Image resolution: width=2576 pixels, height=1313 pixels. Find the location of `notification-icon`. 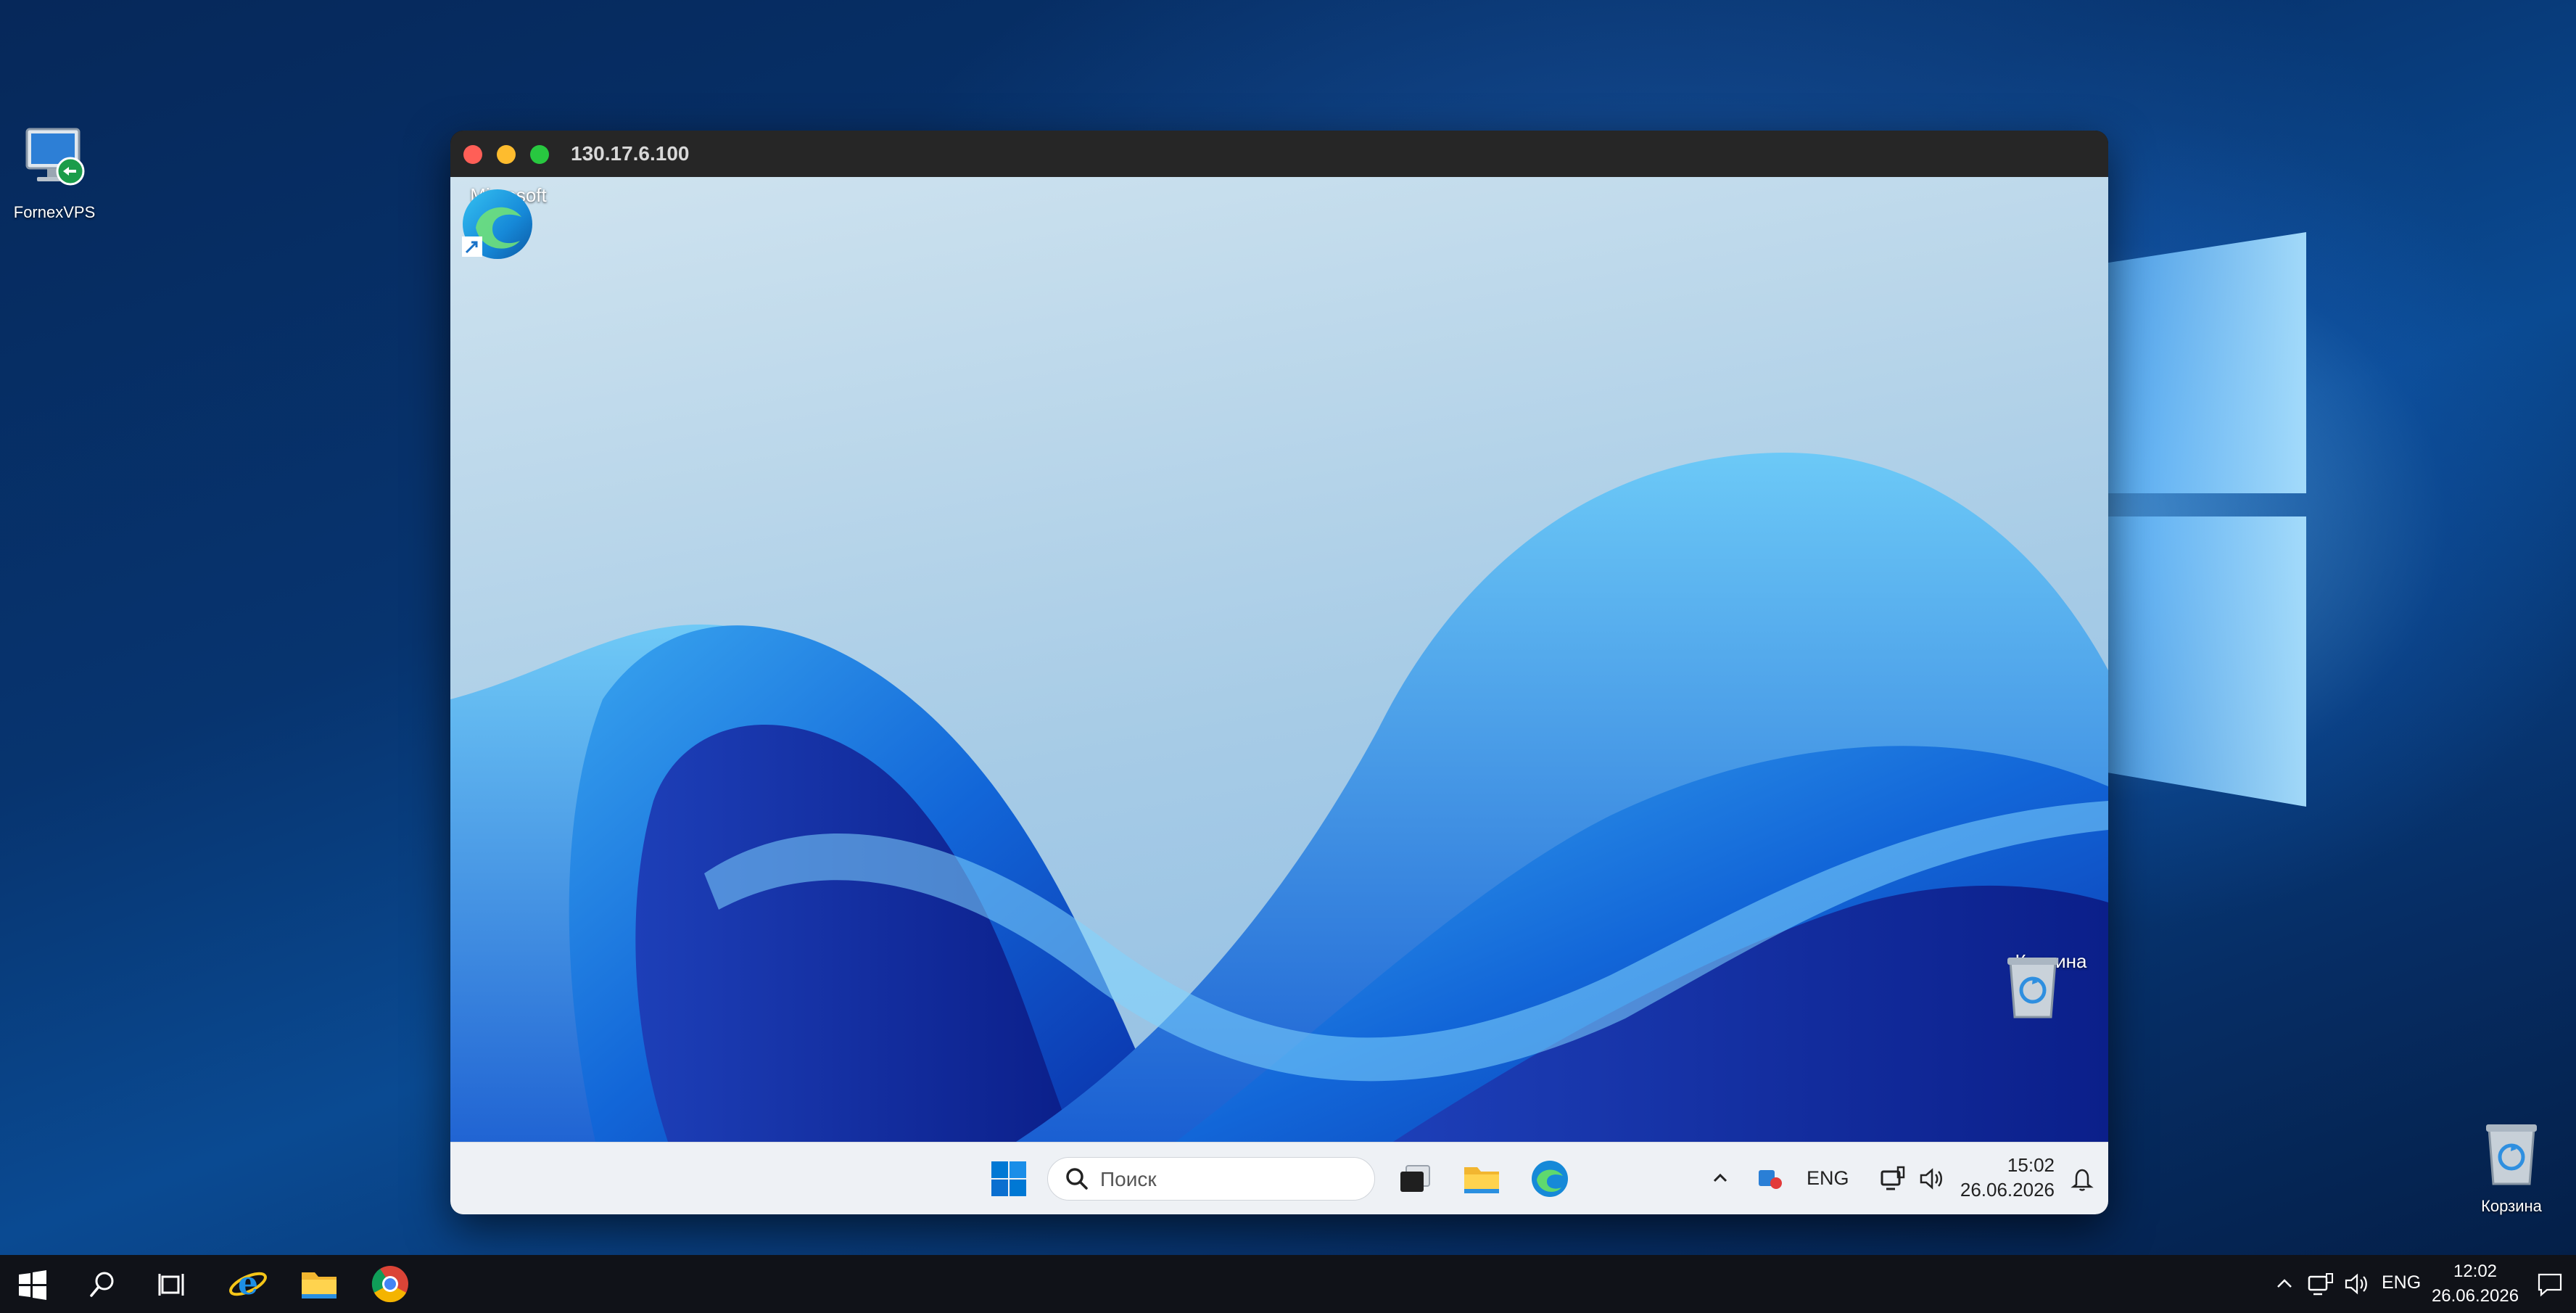

notification-icon is located at coordinates (2550, 1285).